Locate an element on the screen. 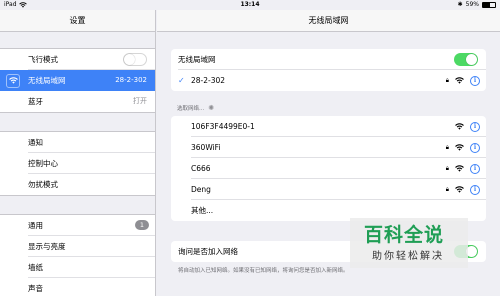 The height and width of the screenshot is (296, 500). sidebar-item-display: AA 显示与亮度 is located at coordinates (77, 246).